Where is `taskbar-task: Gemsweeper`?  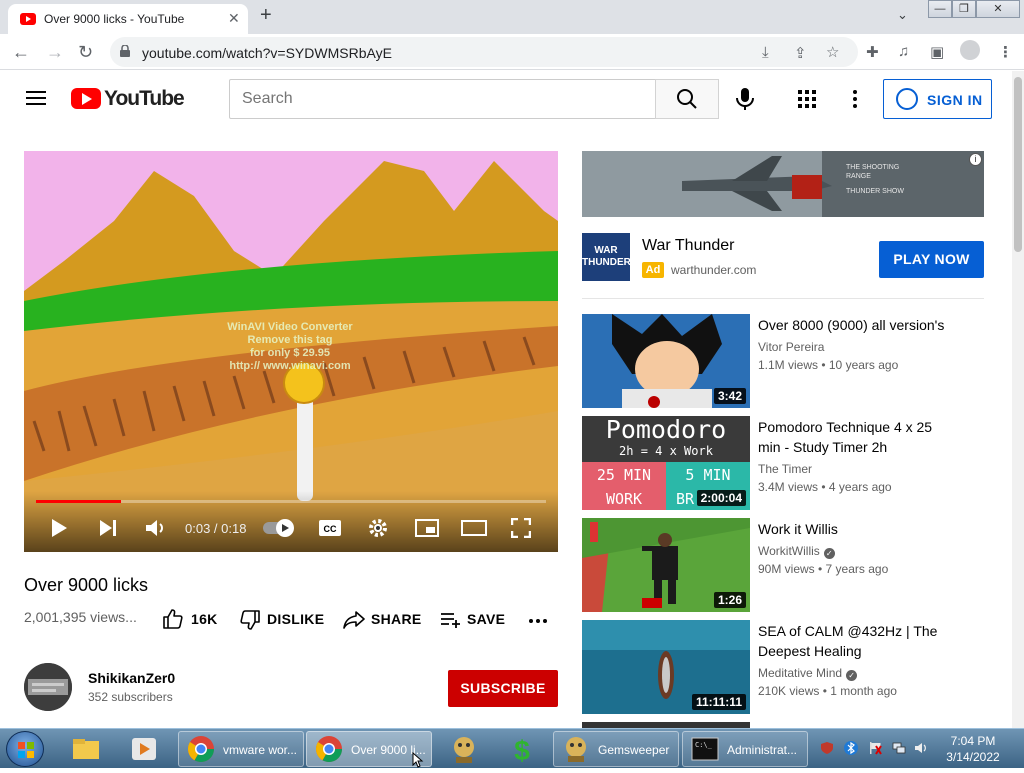 taskbar-task: Gemsweeper is located at coordinates (616, 749).